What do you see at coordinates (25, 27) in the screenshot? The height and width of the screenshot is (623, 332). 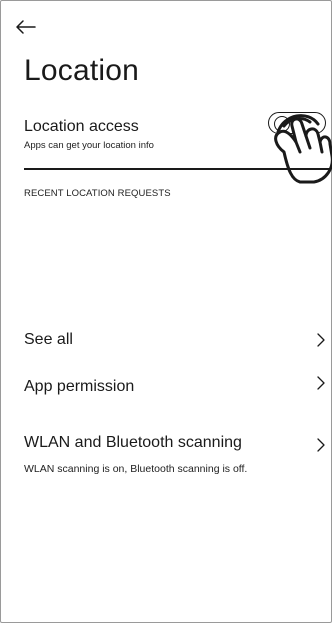 I see `back-arrow-icon` at bounding box center [25, 27].